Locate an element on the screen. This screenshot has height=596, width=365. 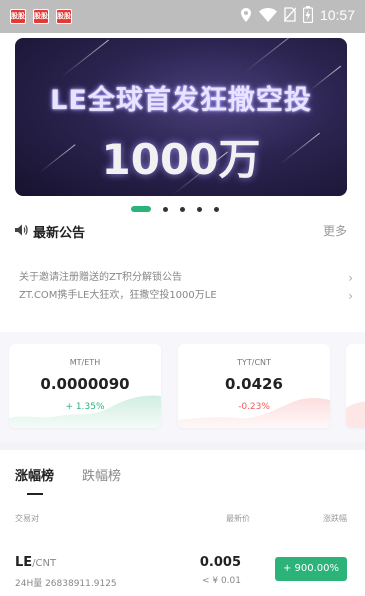
change-badge: + 900.00% is located at coordinates (311, 569).